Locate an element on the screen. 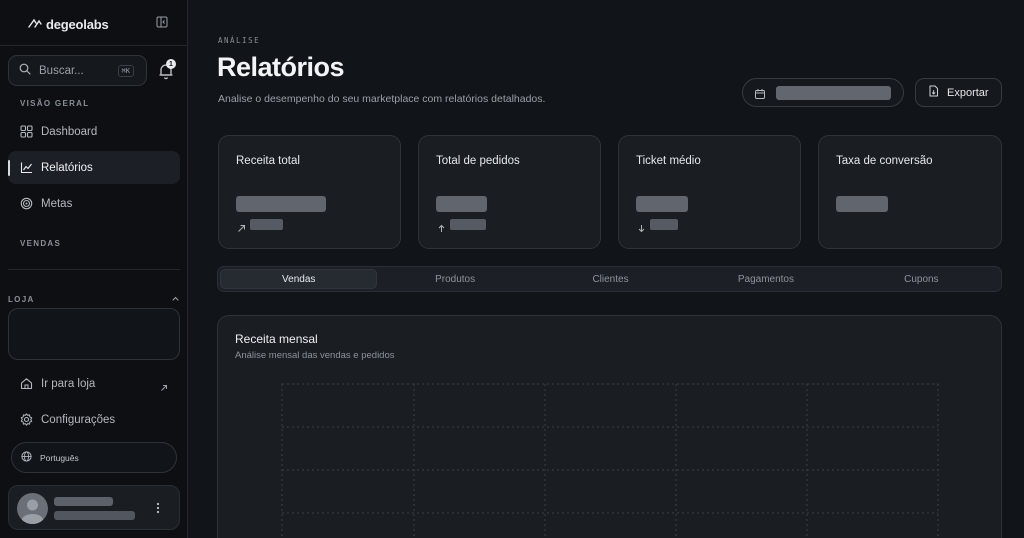 This screenshot has width=1024, height=538. section-label-sales: VENDAS is located at coordinates (41, 243).